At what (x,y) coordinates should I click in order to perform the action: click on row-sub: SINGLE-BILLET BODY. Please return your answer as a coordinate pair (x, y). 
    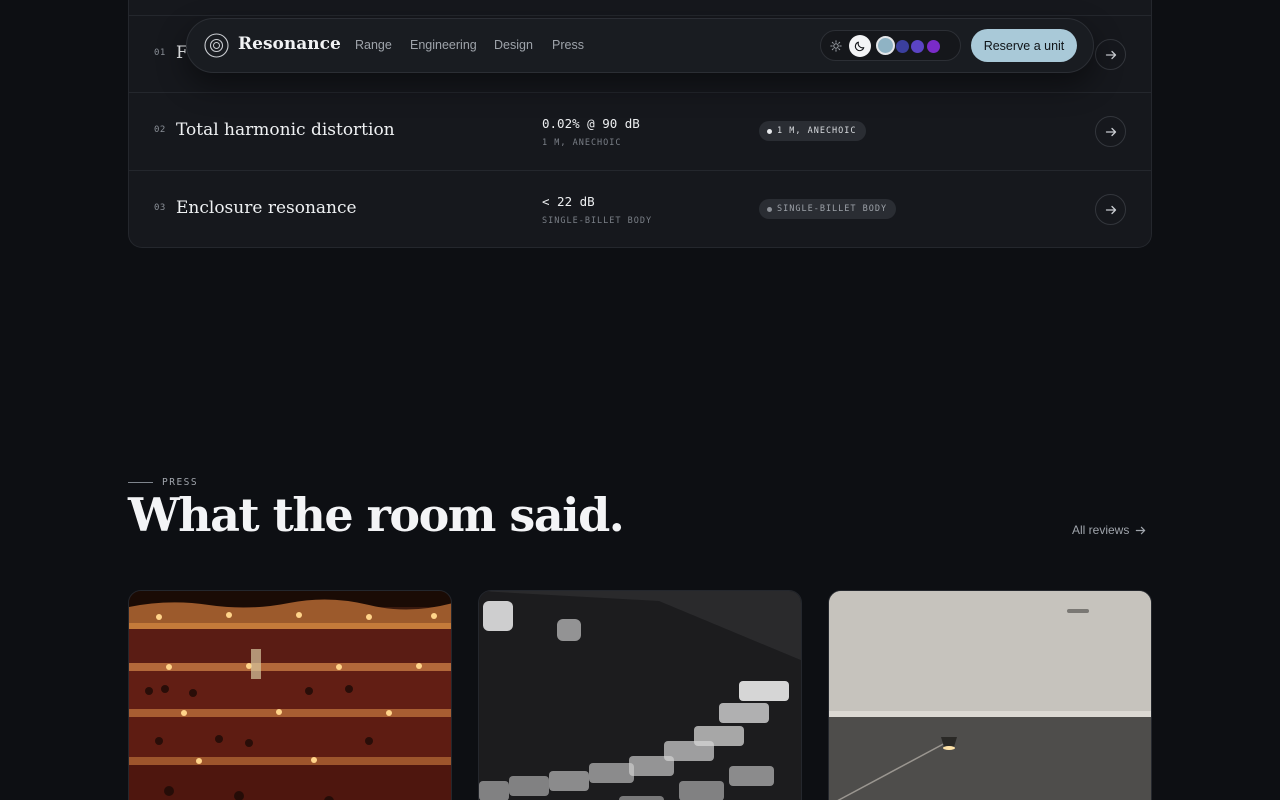
    Looking at the image, I should click on (597, 221).